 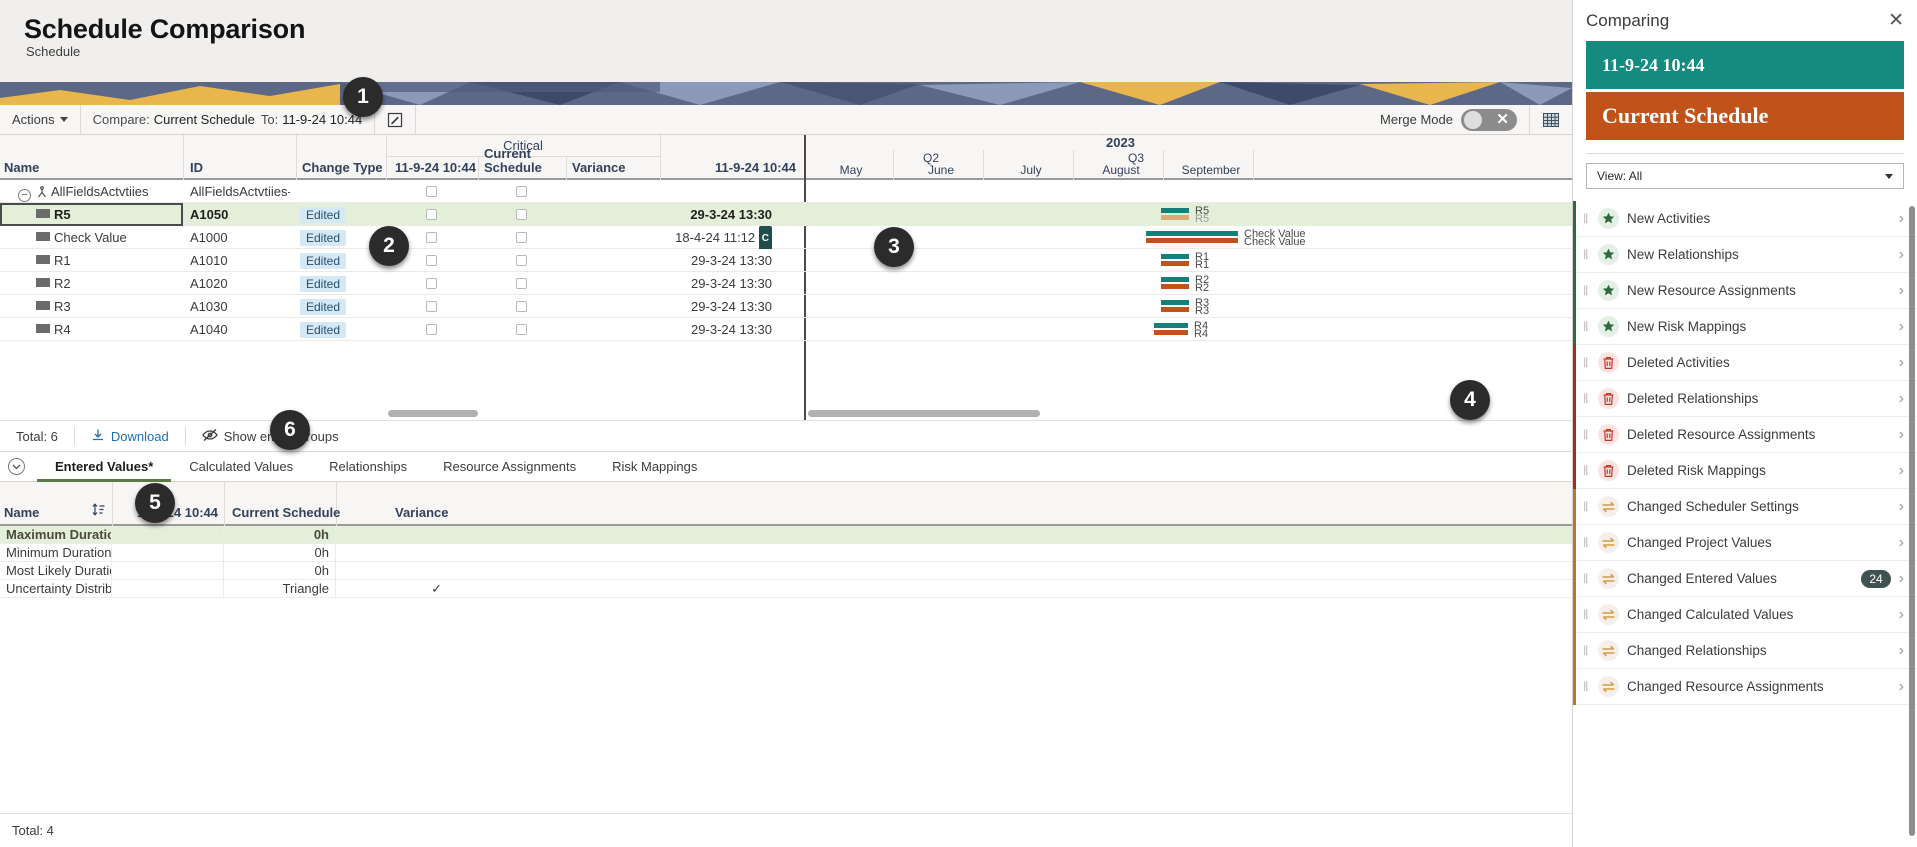 I want to click on grid-horizontal-scrollbar, so click(x=433, y=413).